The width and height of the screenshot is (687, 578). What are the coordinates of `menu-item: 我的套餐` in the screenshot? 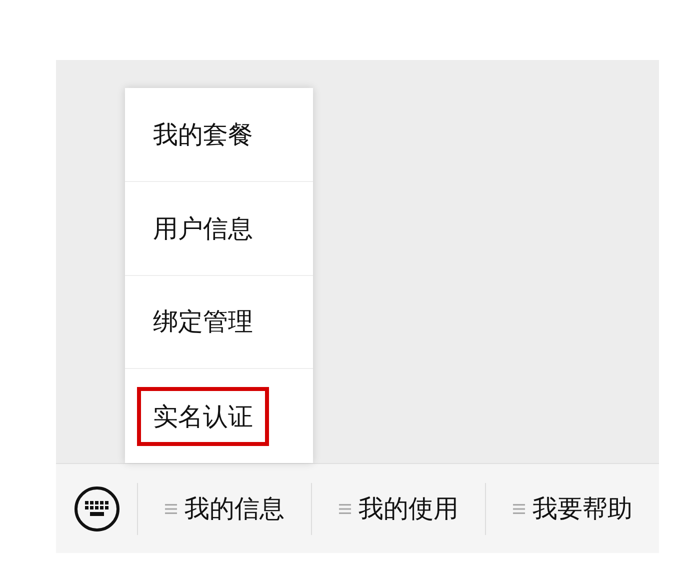 It's located at (219, 135).